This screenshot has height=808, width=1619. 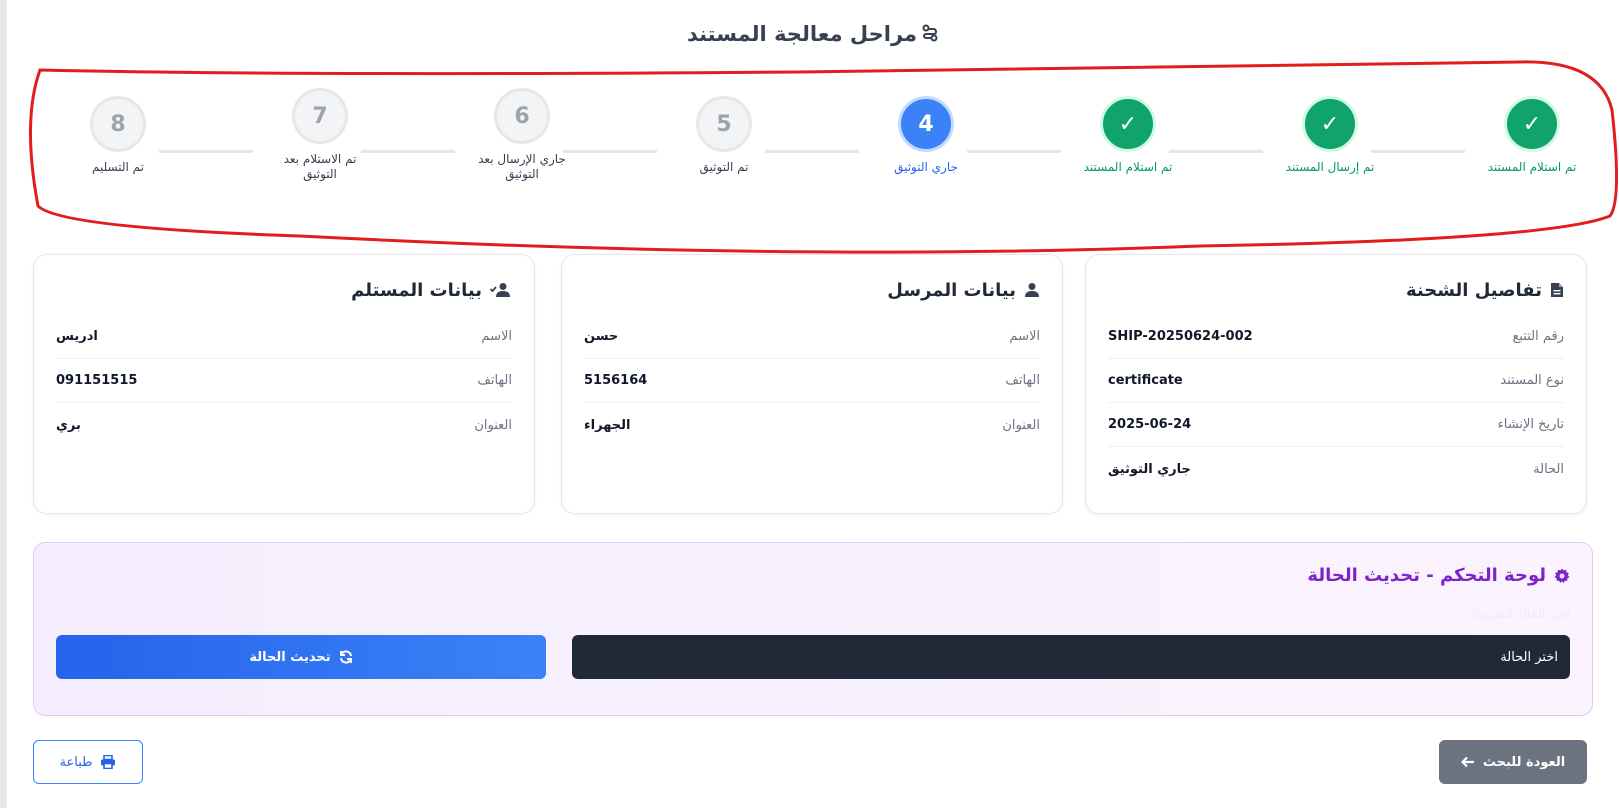 What do you see at coordinates (1538, 336) in the screenshot?
I see `row-label: رقم التتبع` at bounding box center [1538, 336].